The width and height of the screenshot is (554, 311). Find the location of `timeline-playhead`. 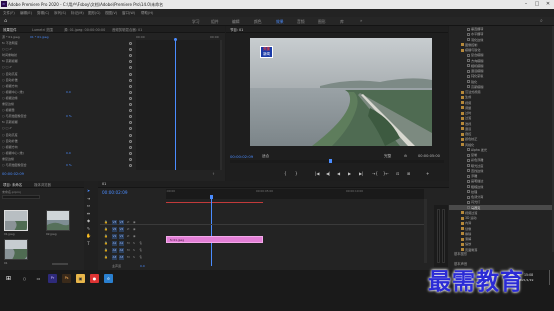

timeline-playhead is located at coordinates (211, 231).